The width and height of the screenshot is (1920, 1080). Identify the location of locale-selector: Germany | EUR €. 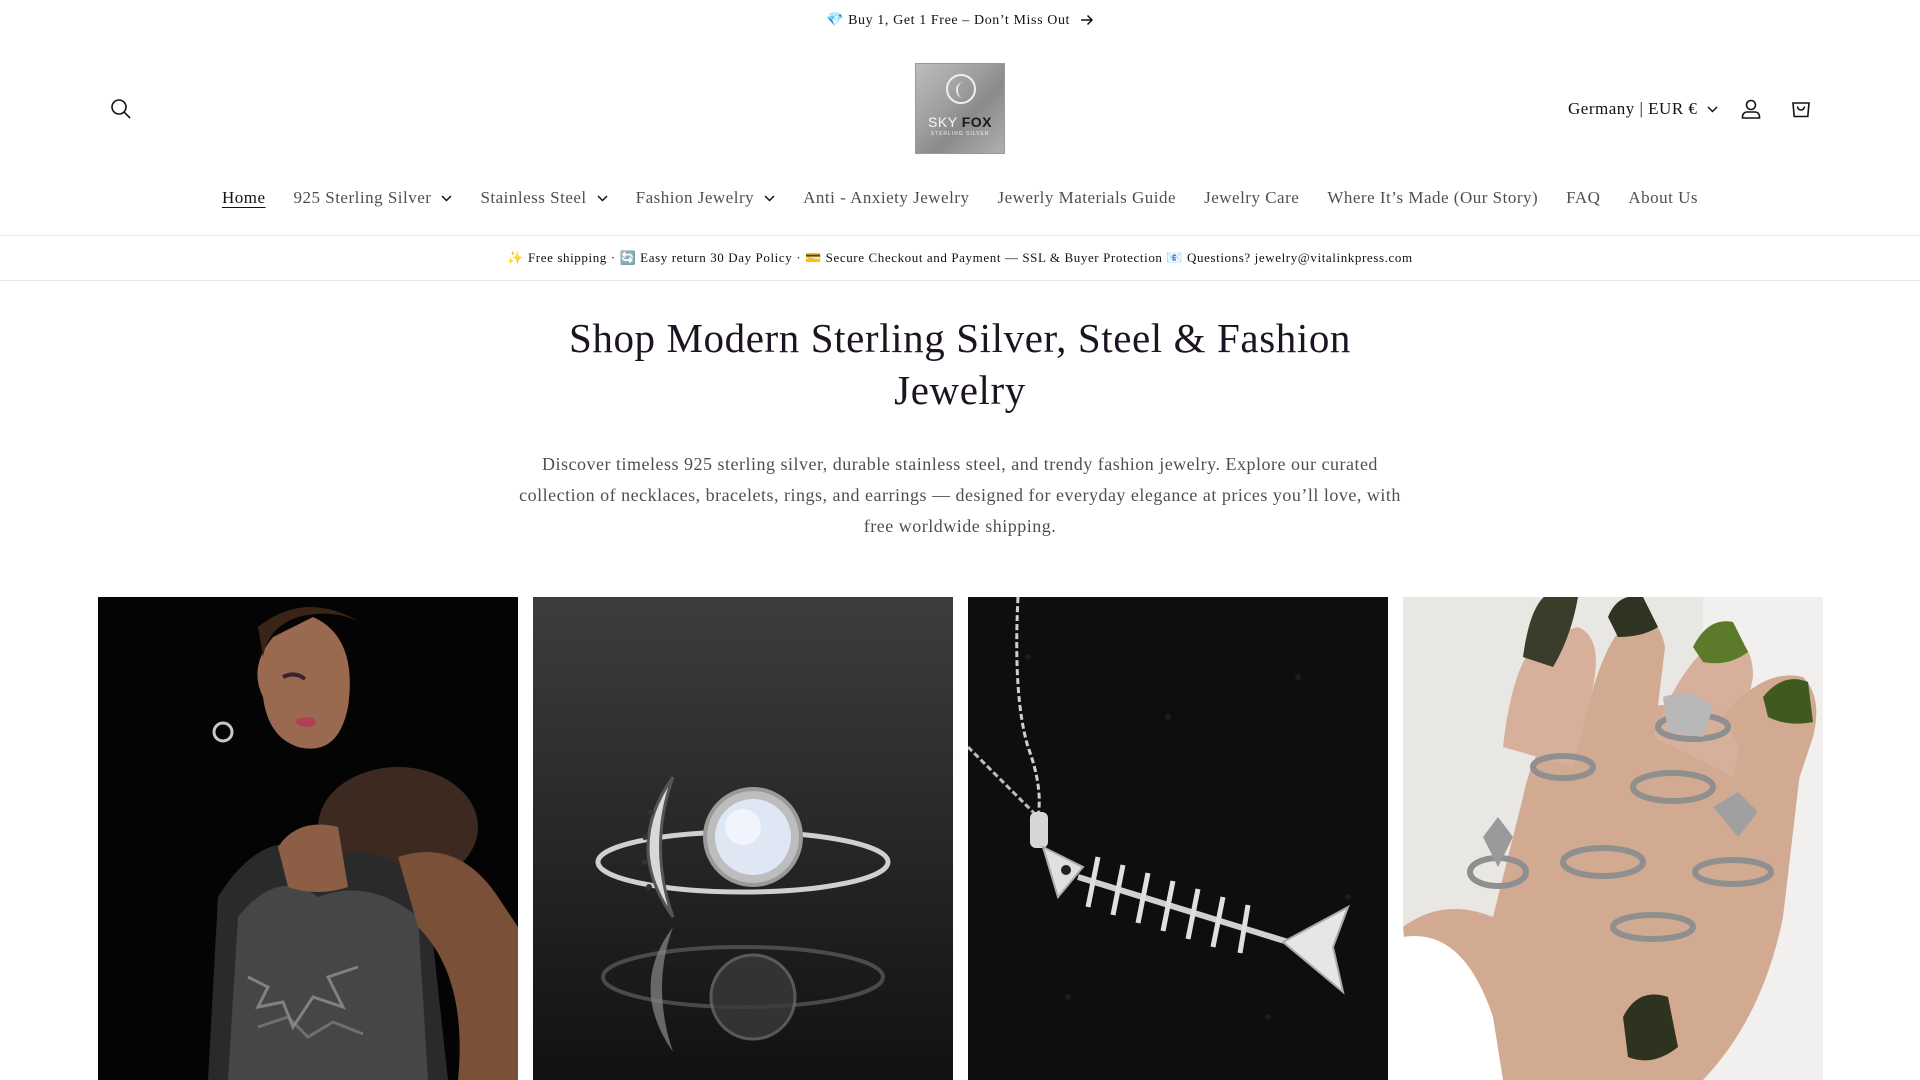
(1643, 109).